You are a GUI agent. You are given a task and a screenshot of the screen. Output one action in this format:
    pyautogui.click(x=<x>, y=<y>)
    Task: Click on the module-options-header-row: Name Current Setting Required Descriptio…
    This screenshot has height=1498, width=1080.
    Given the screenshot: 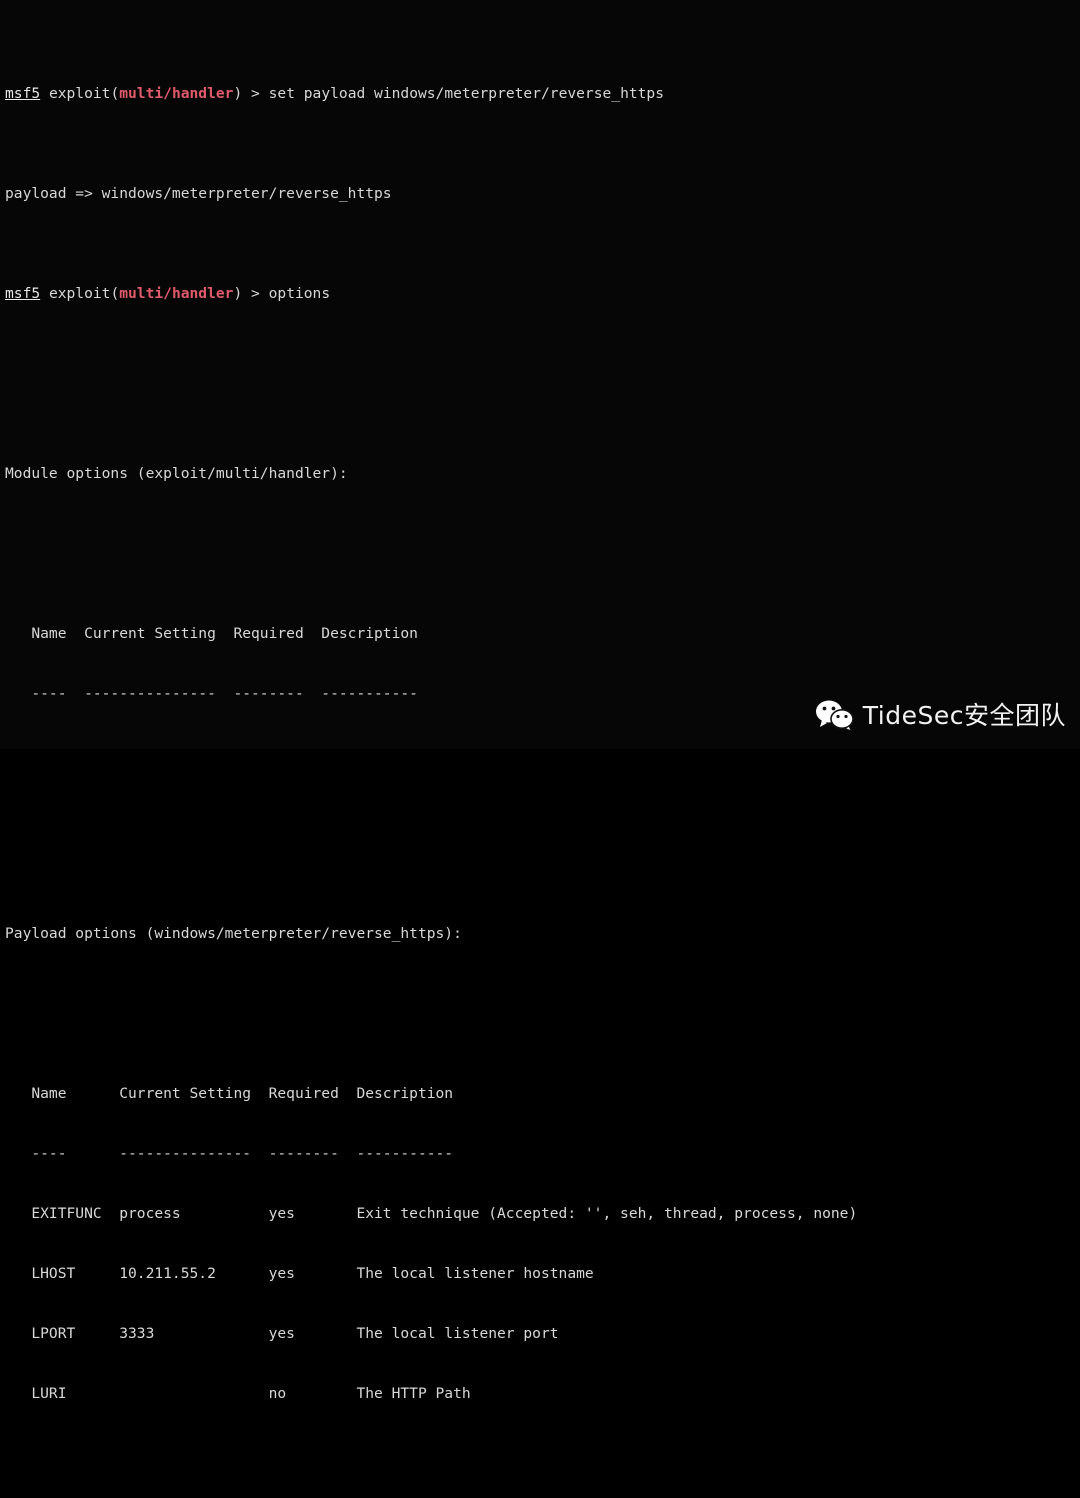 What is the action you would take?
    pyautogui.click(x=211, y=633)
    